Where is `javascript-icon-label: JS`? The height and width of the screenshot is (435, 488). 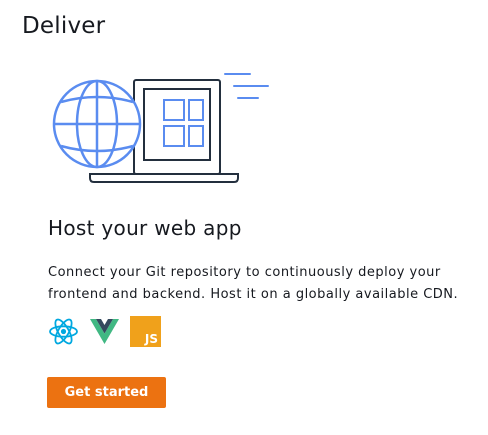 javascript-icon-label: JS is located at coordinates (151, 339).